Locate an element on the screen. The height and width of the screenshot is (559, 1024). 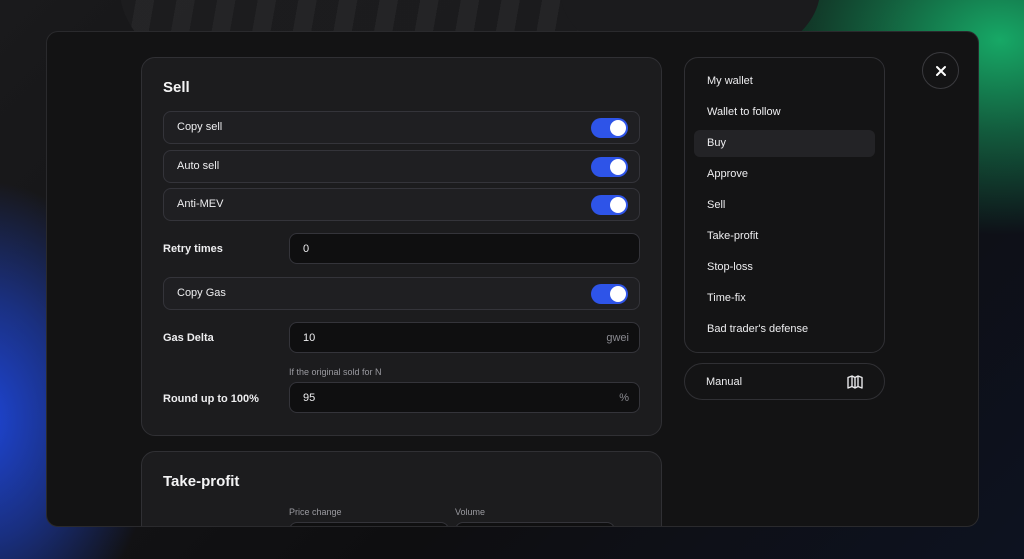
nav-item-approve: Approve is located at coordinates (784, 174).